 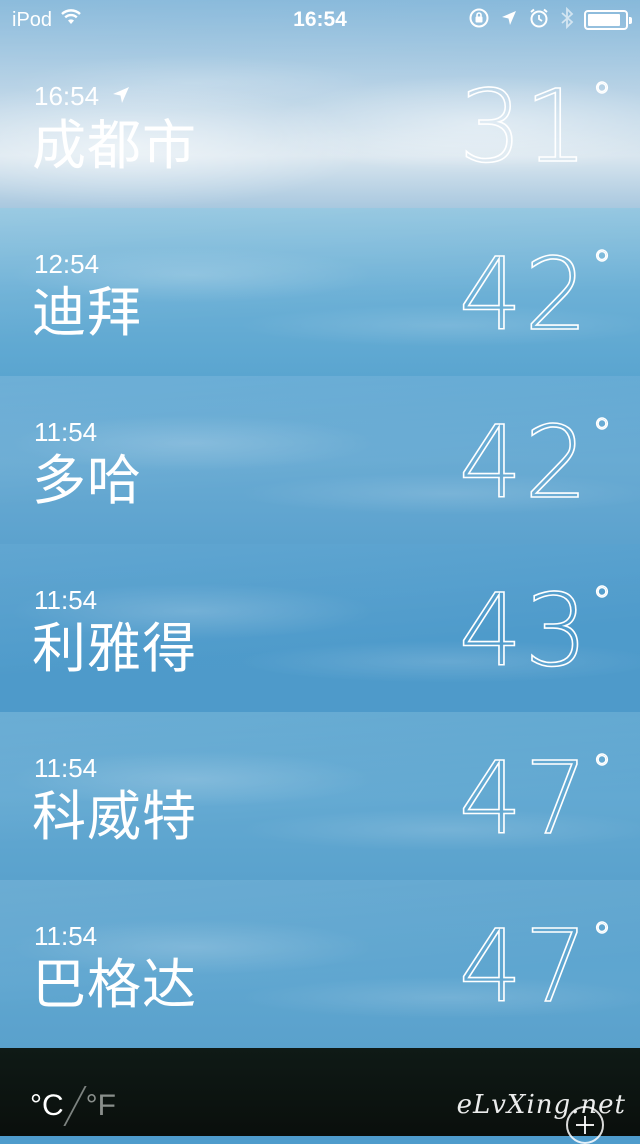 I want to click on city-row: 12:54 迪拜 42 °, so click(x=320, y=292).